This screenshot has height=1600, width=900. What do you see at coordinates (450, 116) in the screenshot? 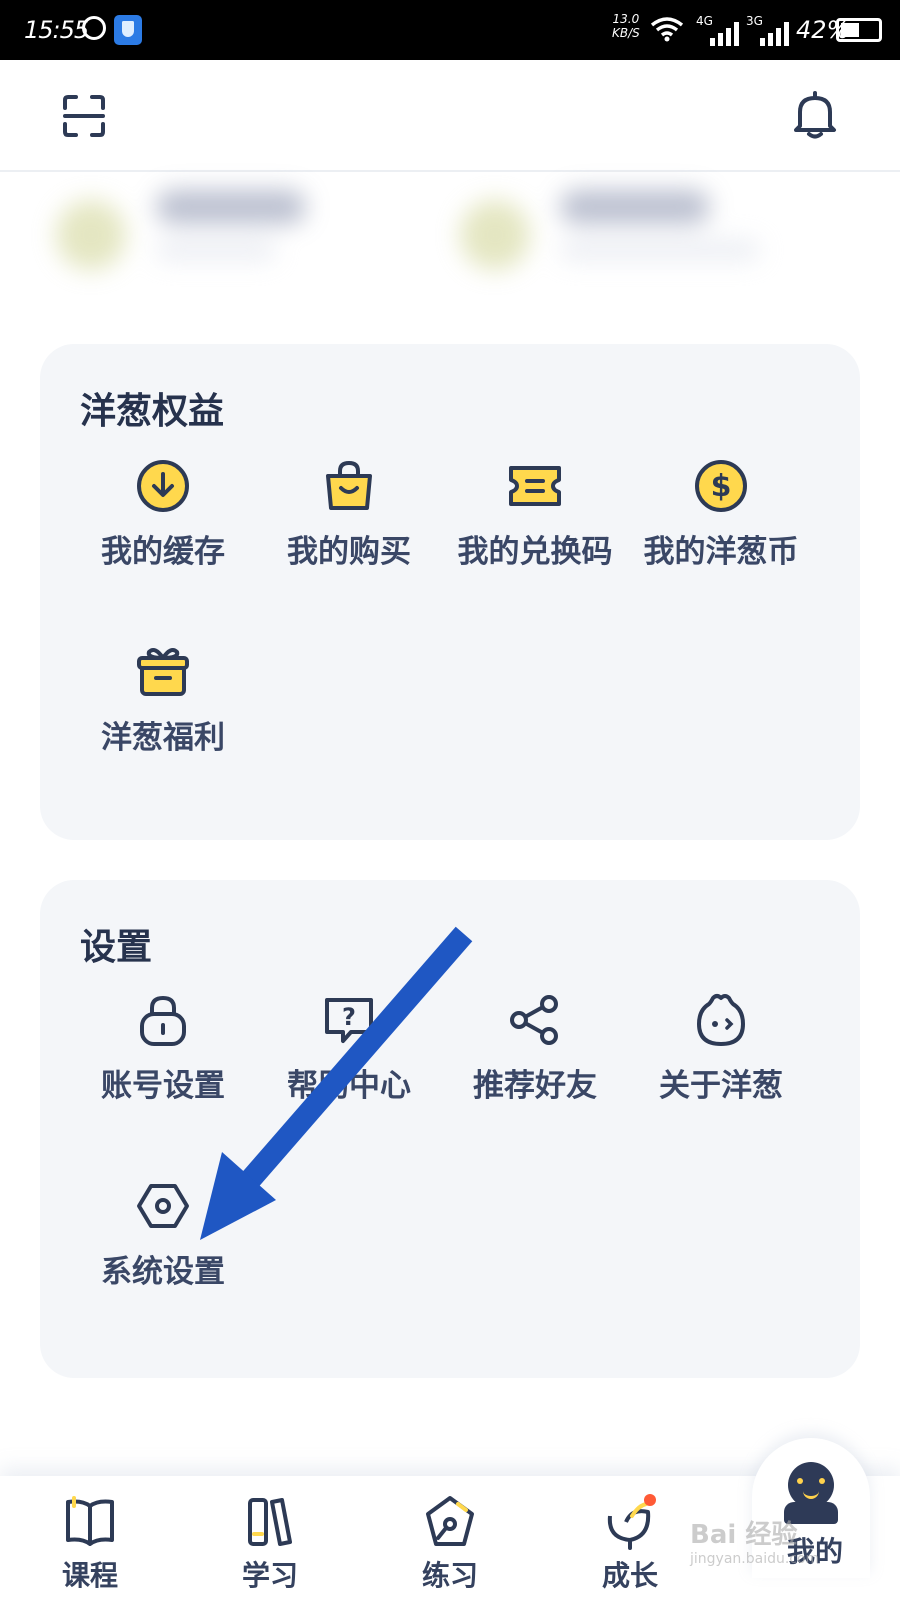
I see `top-bar` at bounding box center [450, 116].